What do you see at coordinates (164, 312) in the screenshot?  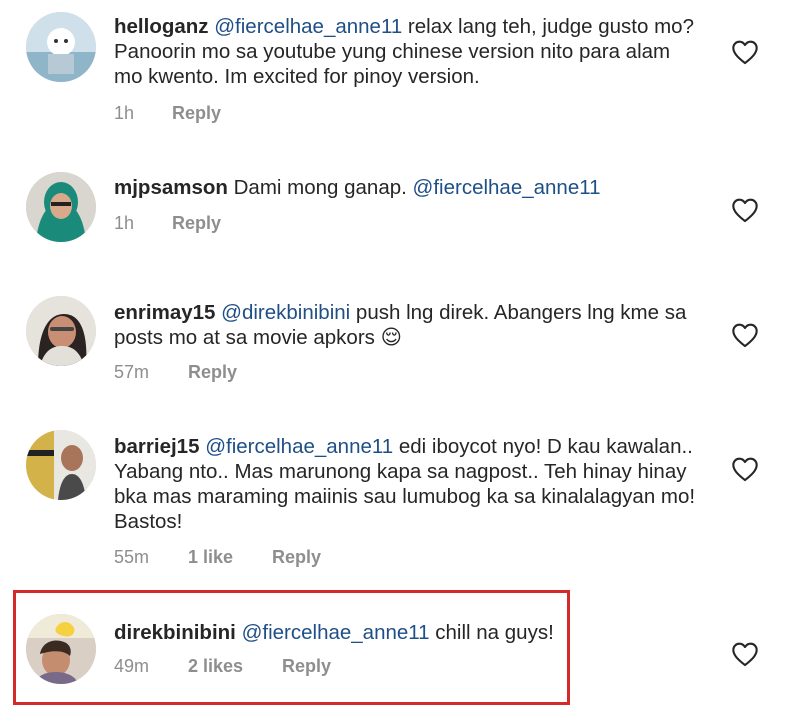 I see `comment-username: enrimay15` at bounding box center [164, 312].